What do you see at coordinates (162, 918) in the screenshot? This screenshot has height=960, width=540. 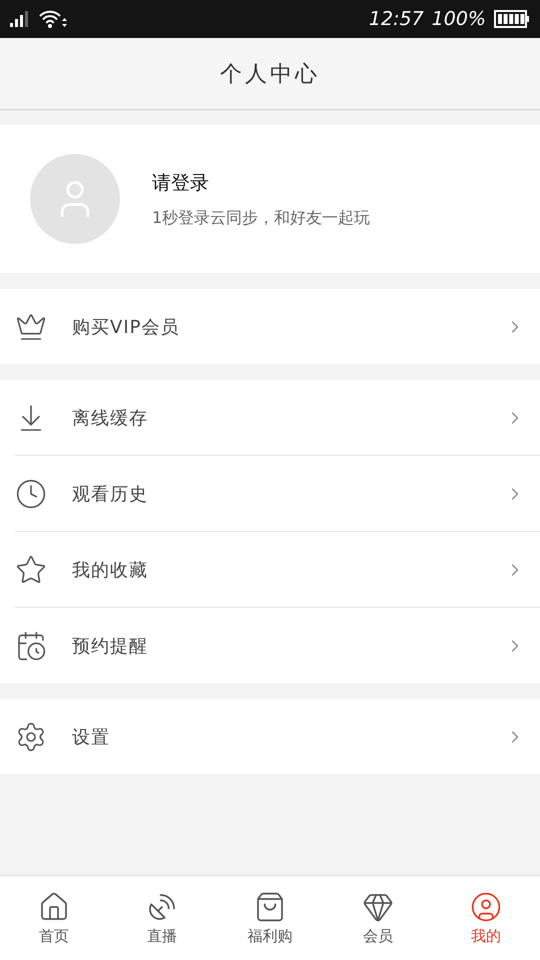 I see `nav-tab: 直播` at bounding box center [162, 918].